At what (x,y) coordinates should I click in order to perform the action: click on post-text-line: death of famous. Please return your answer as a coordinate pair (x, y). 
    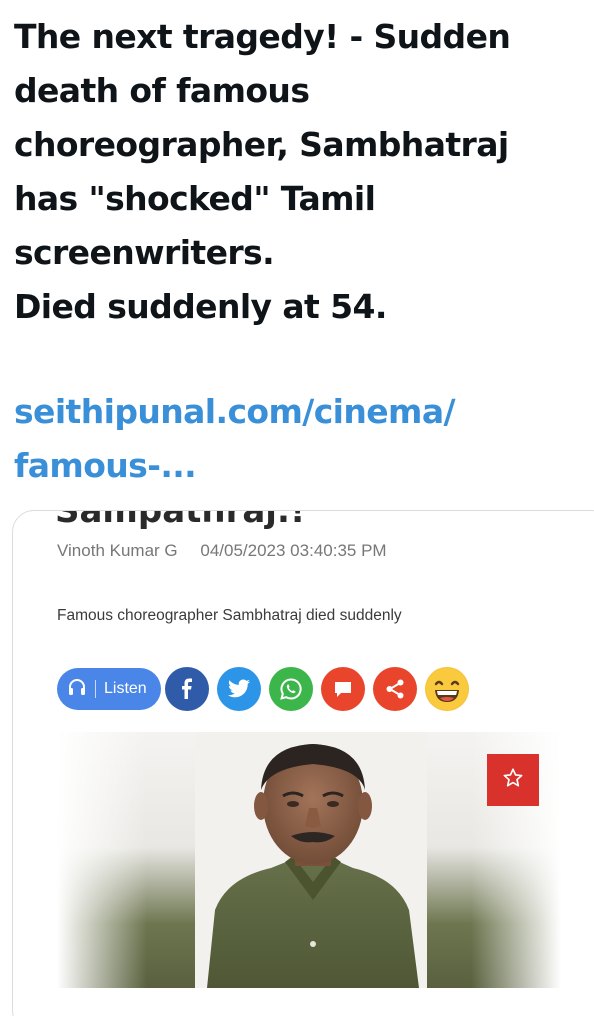
    Looking at the image, I should click on (162, 90).